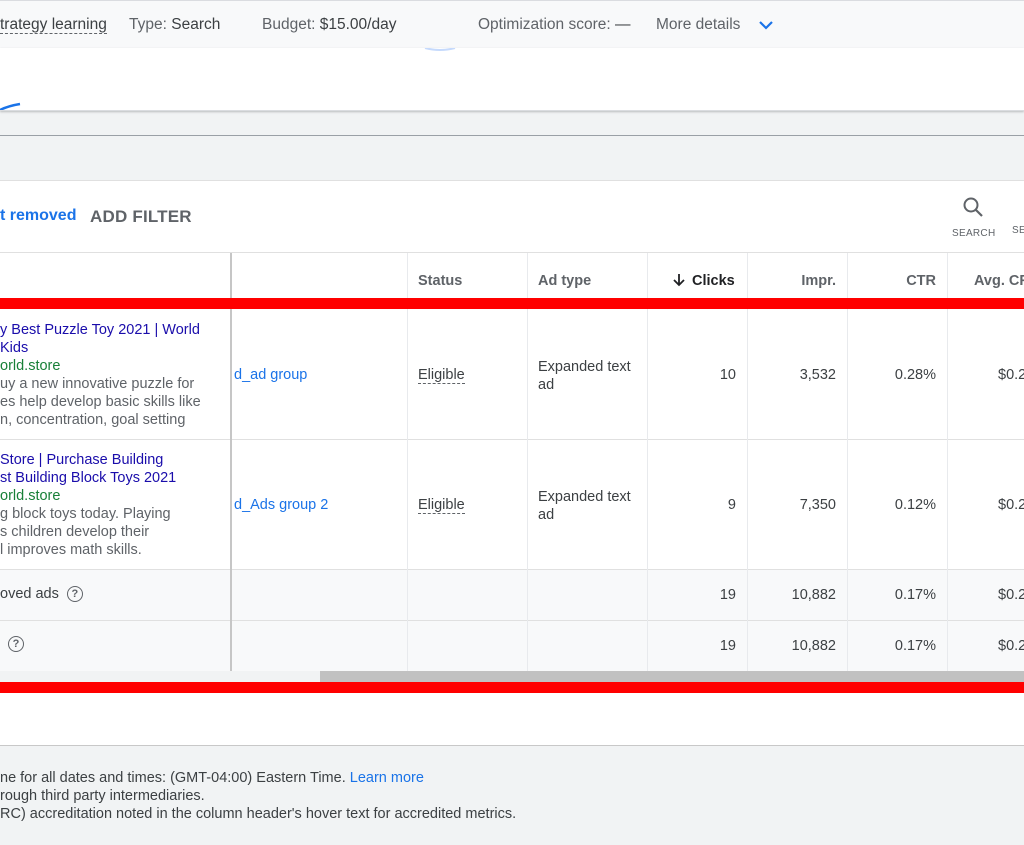 This screenshot has height=845, width=1024. What do you see at coordinates (564, 281) in the screenshot?
I see `column-header-ad-type: Ad type` at bounding box center [564, 281].